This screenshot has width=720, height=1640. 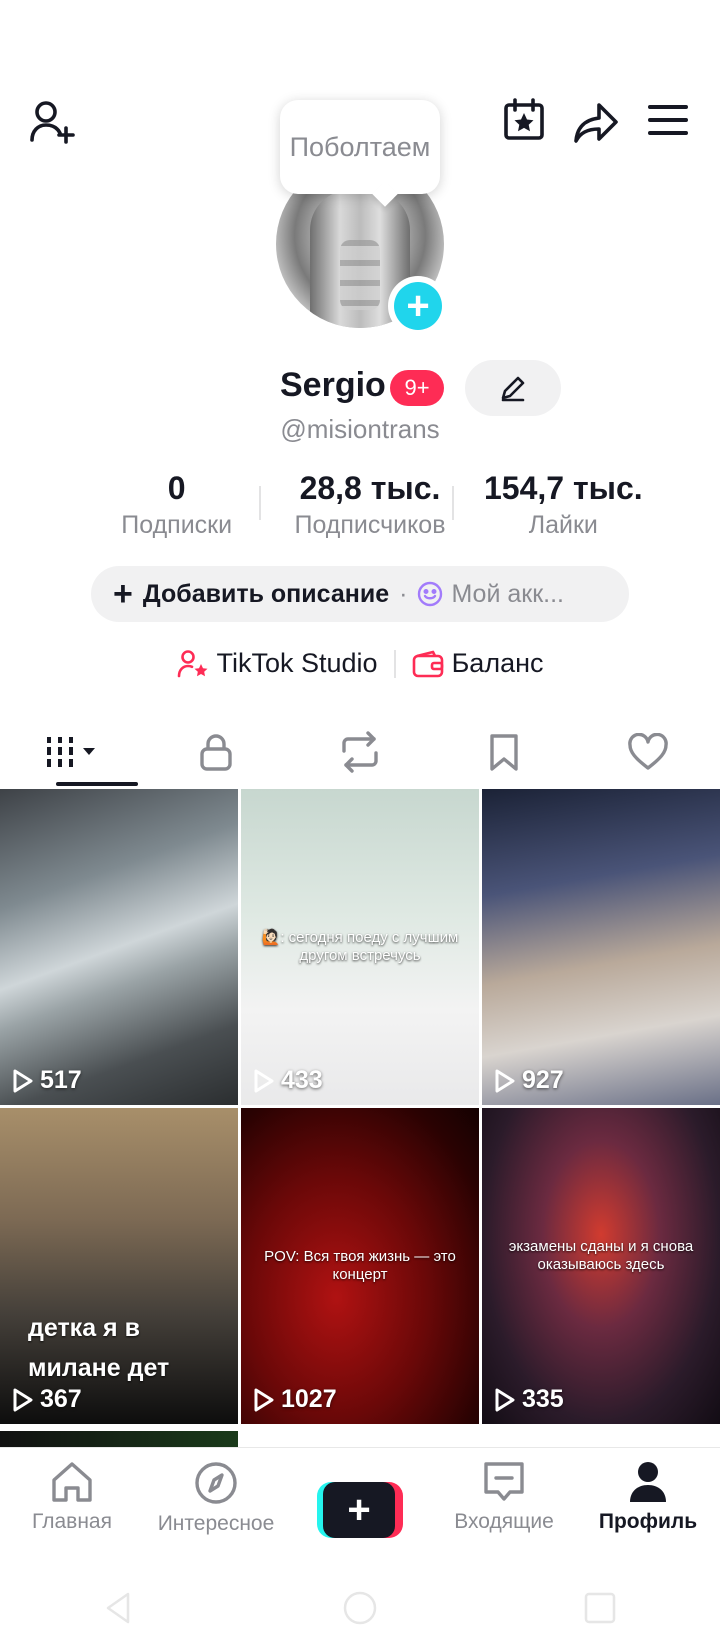 I want to click on nav-explore: Интересное, so click(x=216, y=1502).